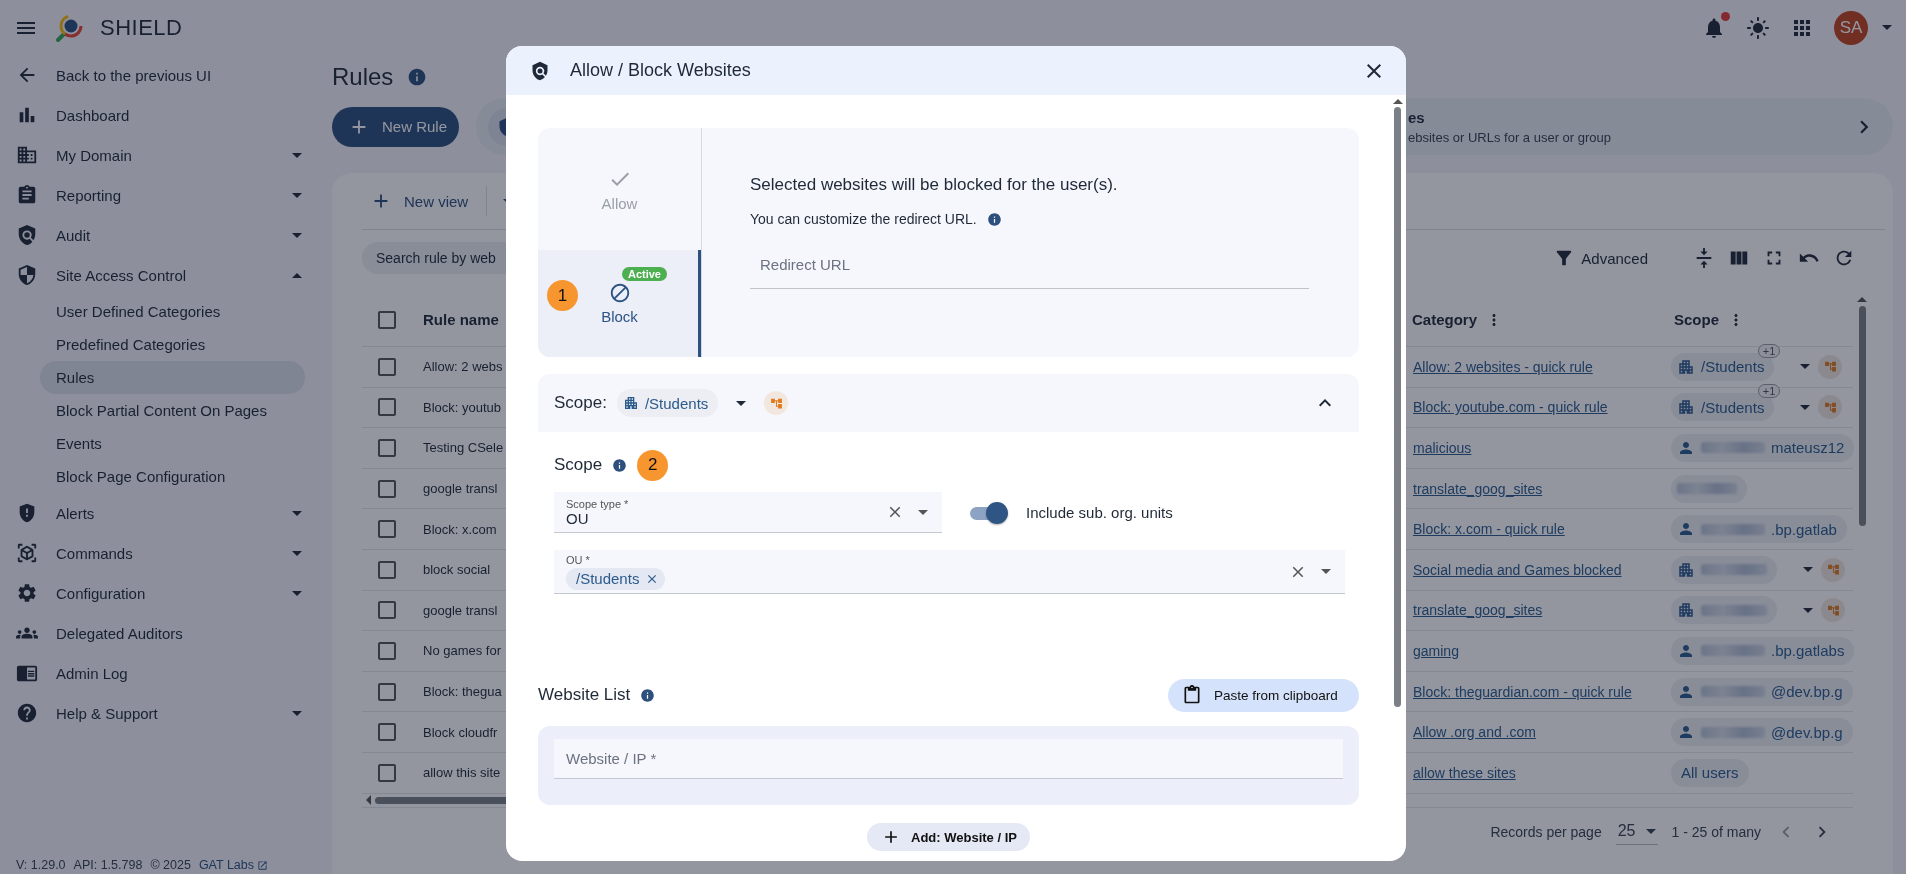 The image size is (1906, 874). What do you see at coordinates (41, 865) in the screenshot?
I see `version-text: V: 1.29.0` at bounding box center [41, 865].